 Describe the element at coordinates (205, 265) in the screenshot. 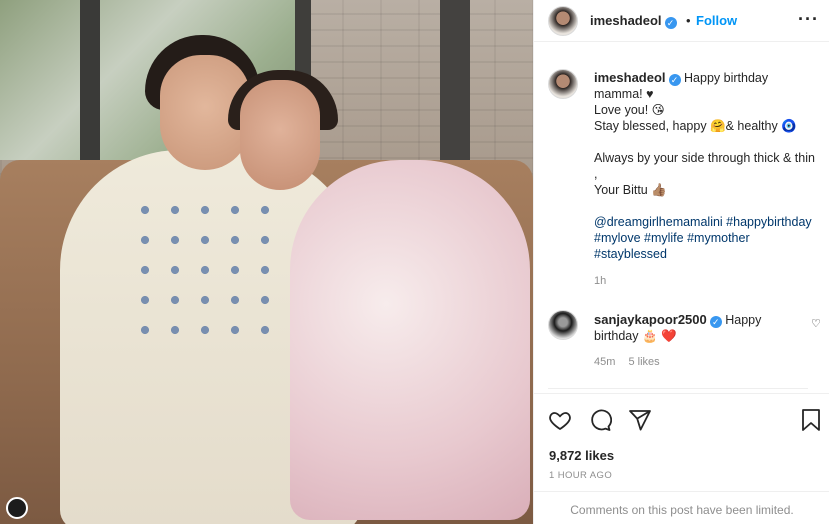

I see `embroidery-pattern` at that location.